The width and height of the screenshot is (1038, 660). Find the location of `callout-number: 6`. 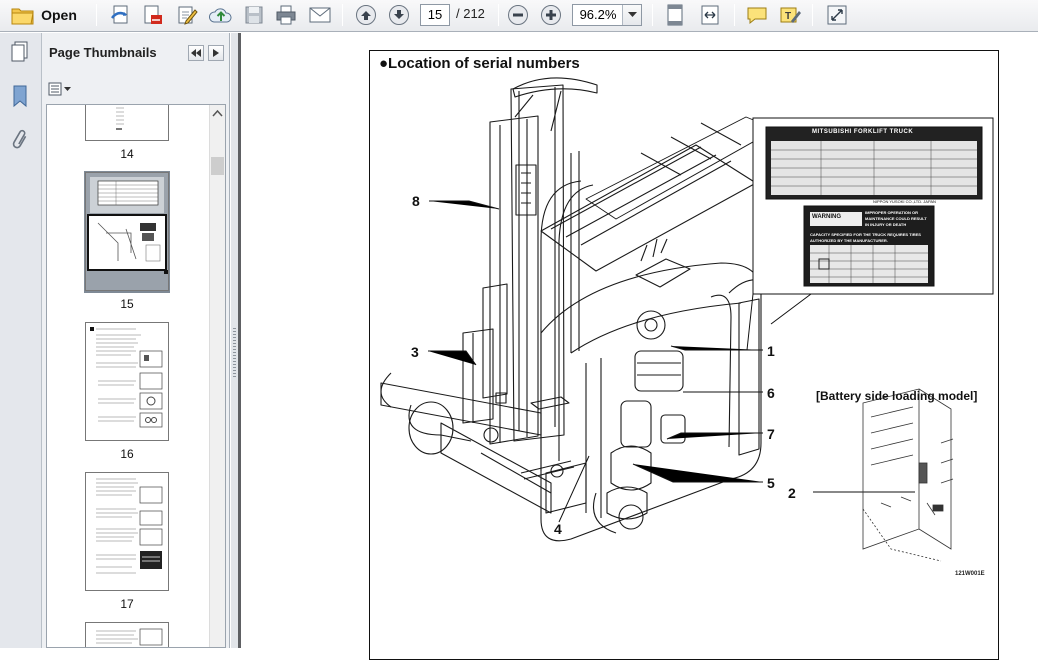

callout-number: 6 is located at coordinates (771, 393).